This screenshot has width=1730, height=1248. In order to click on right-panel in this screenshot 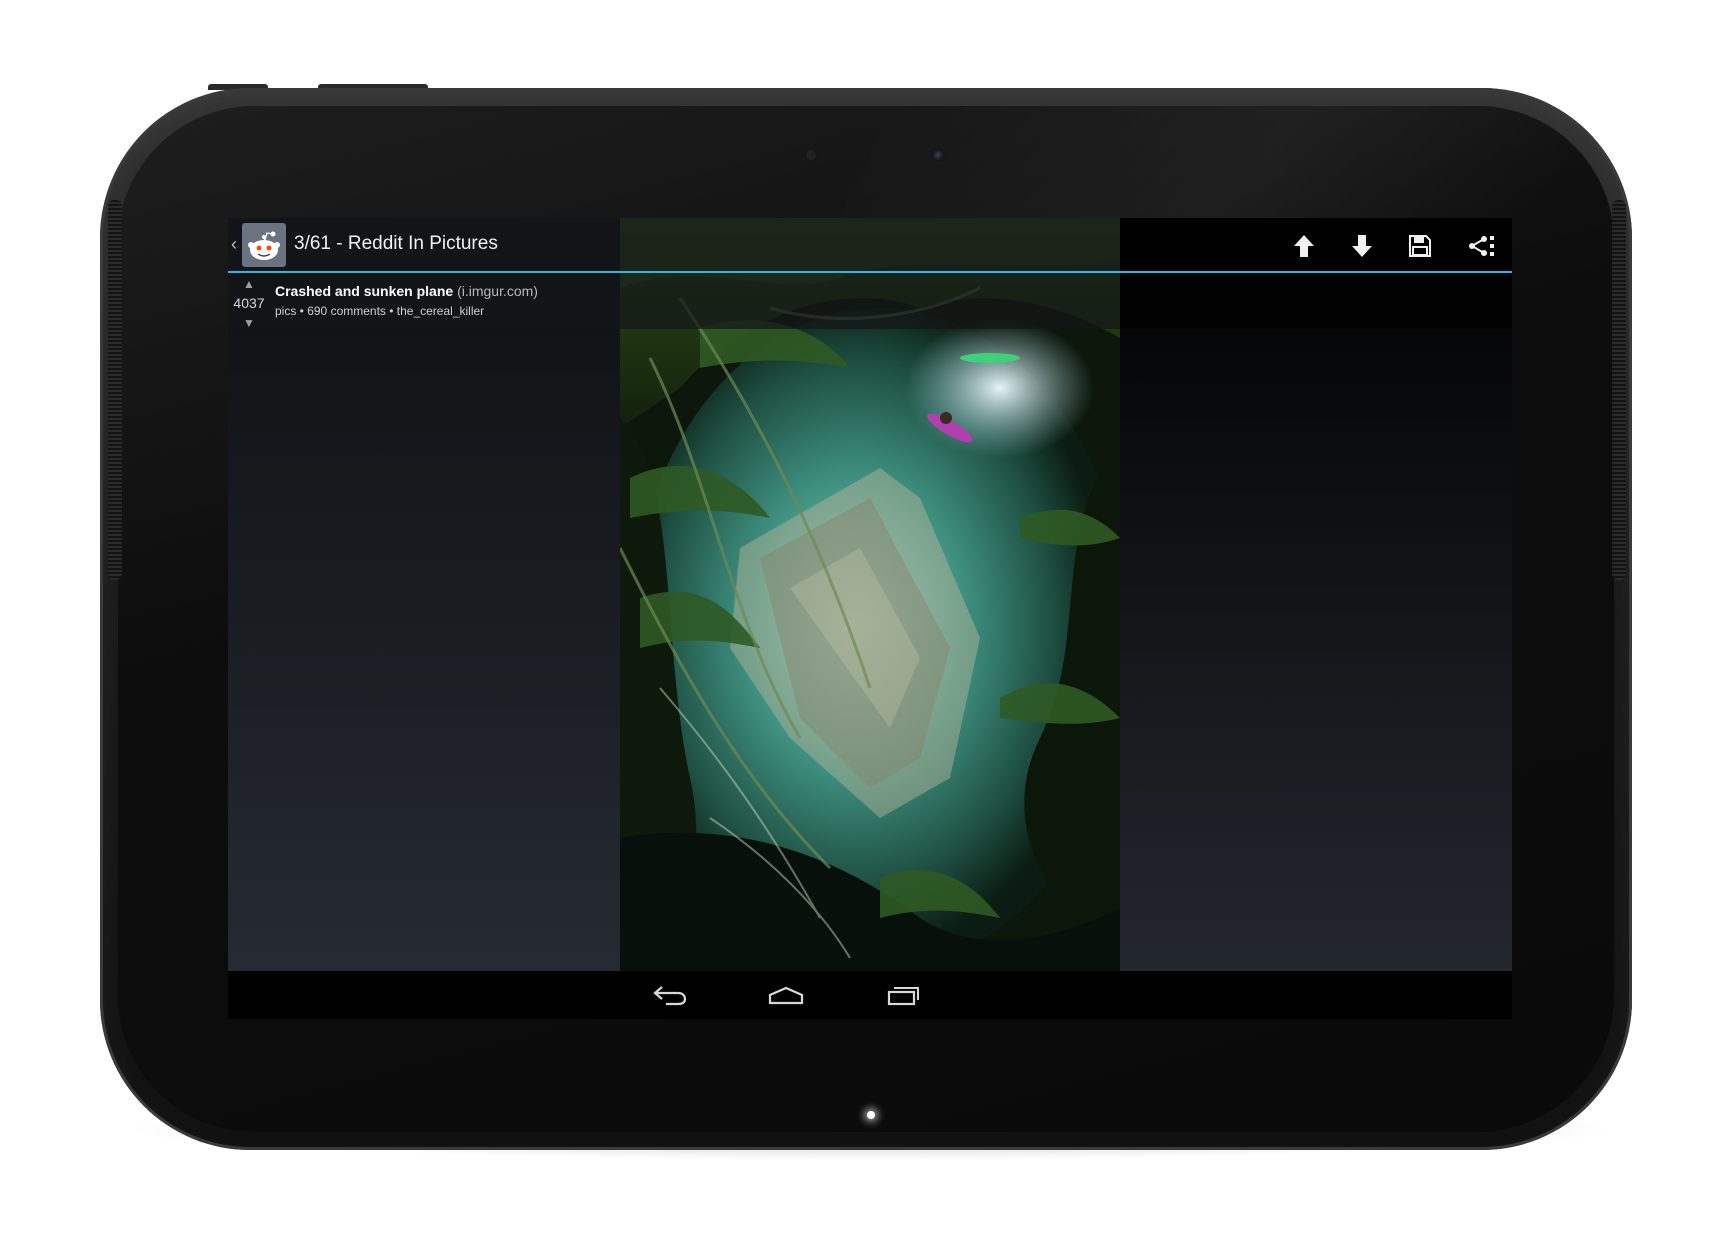, I will do `click(1316, 594)`.